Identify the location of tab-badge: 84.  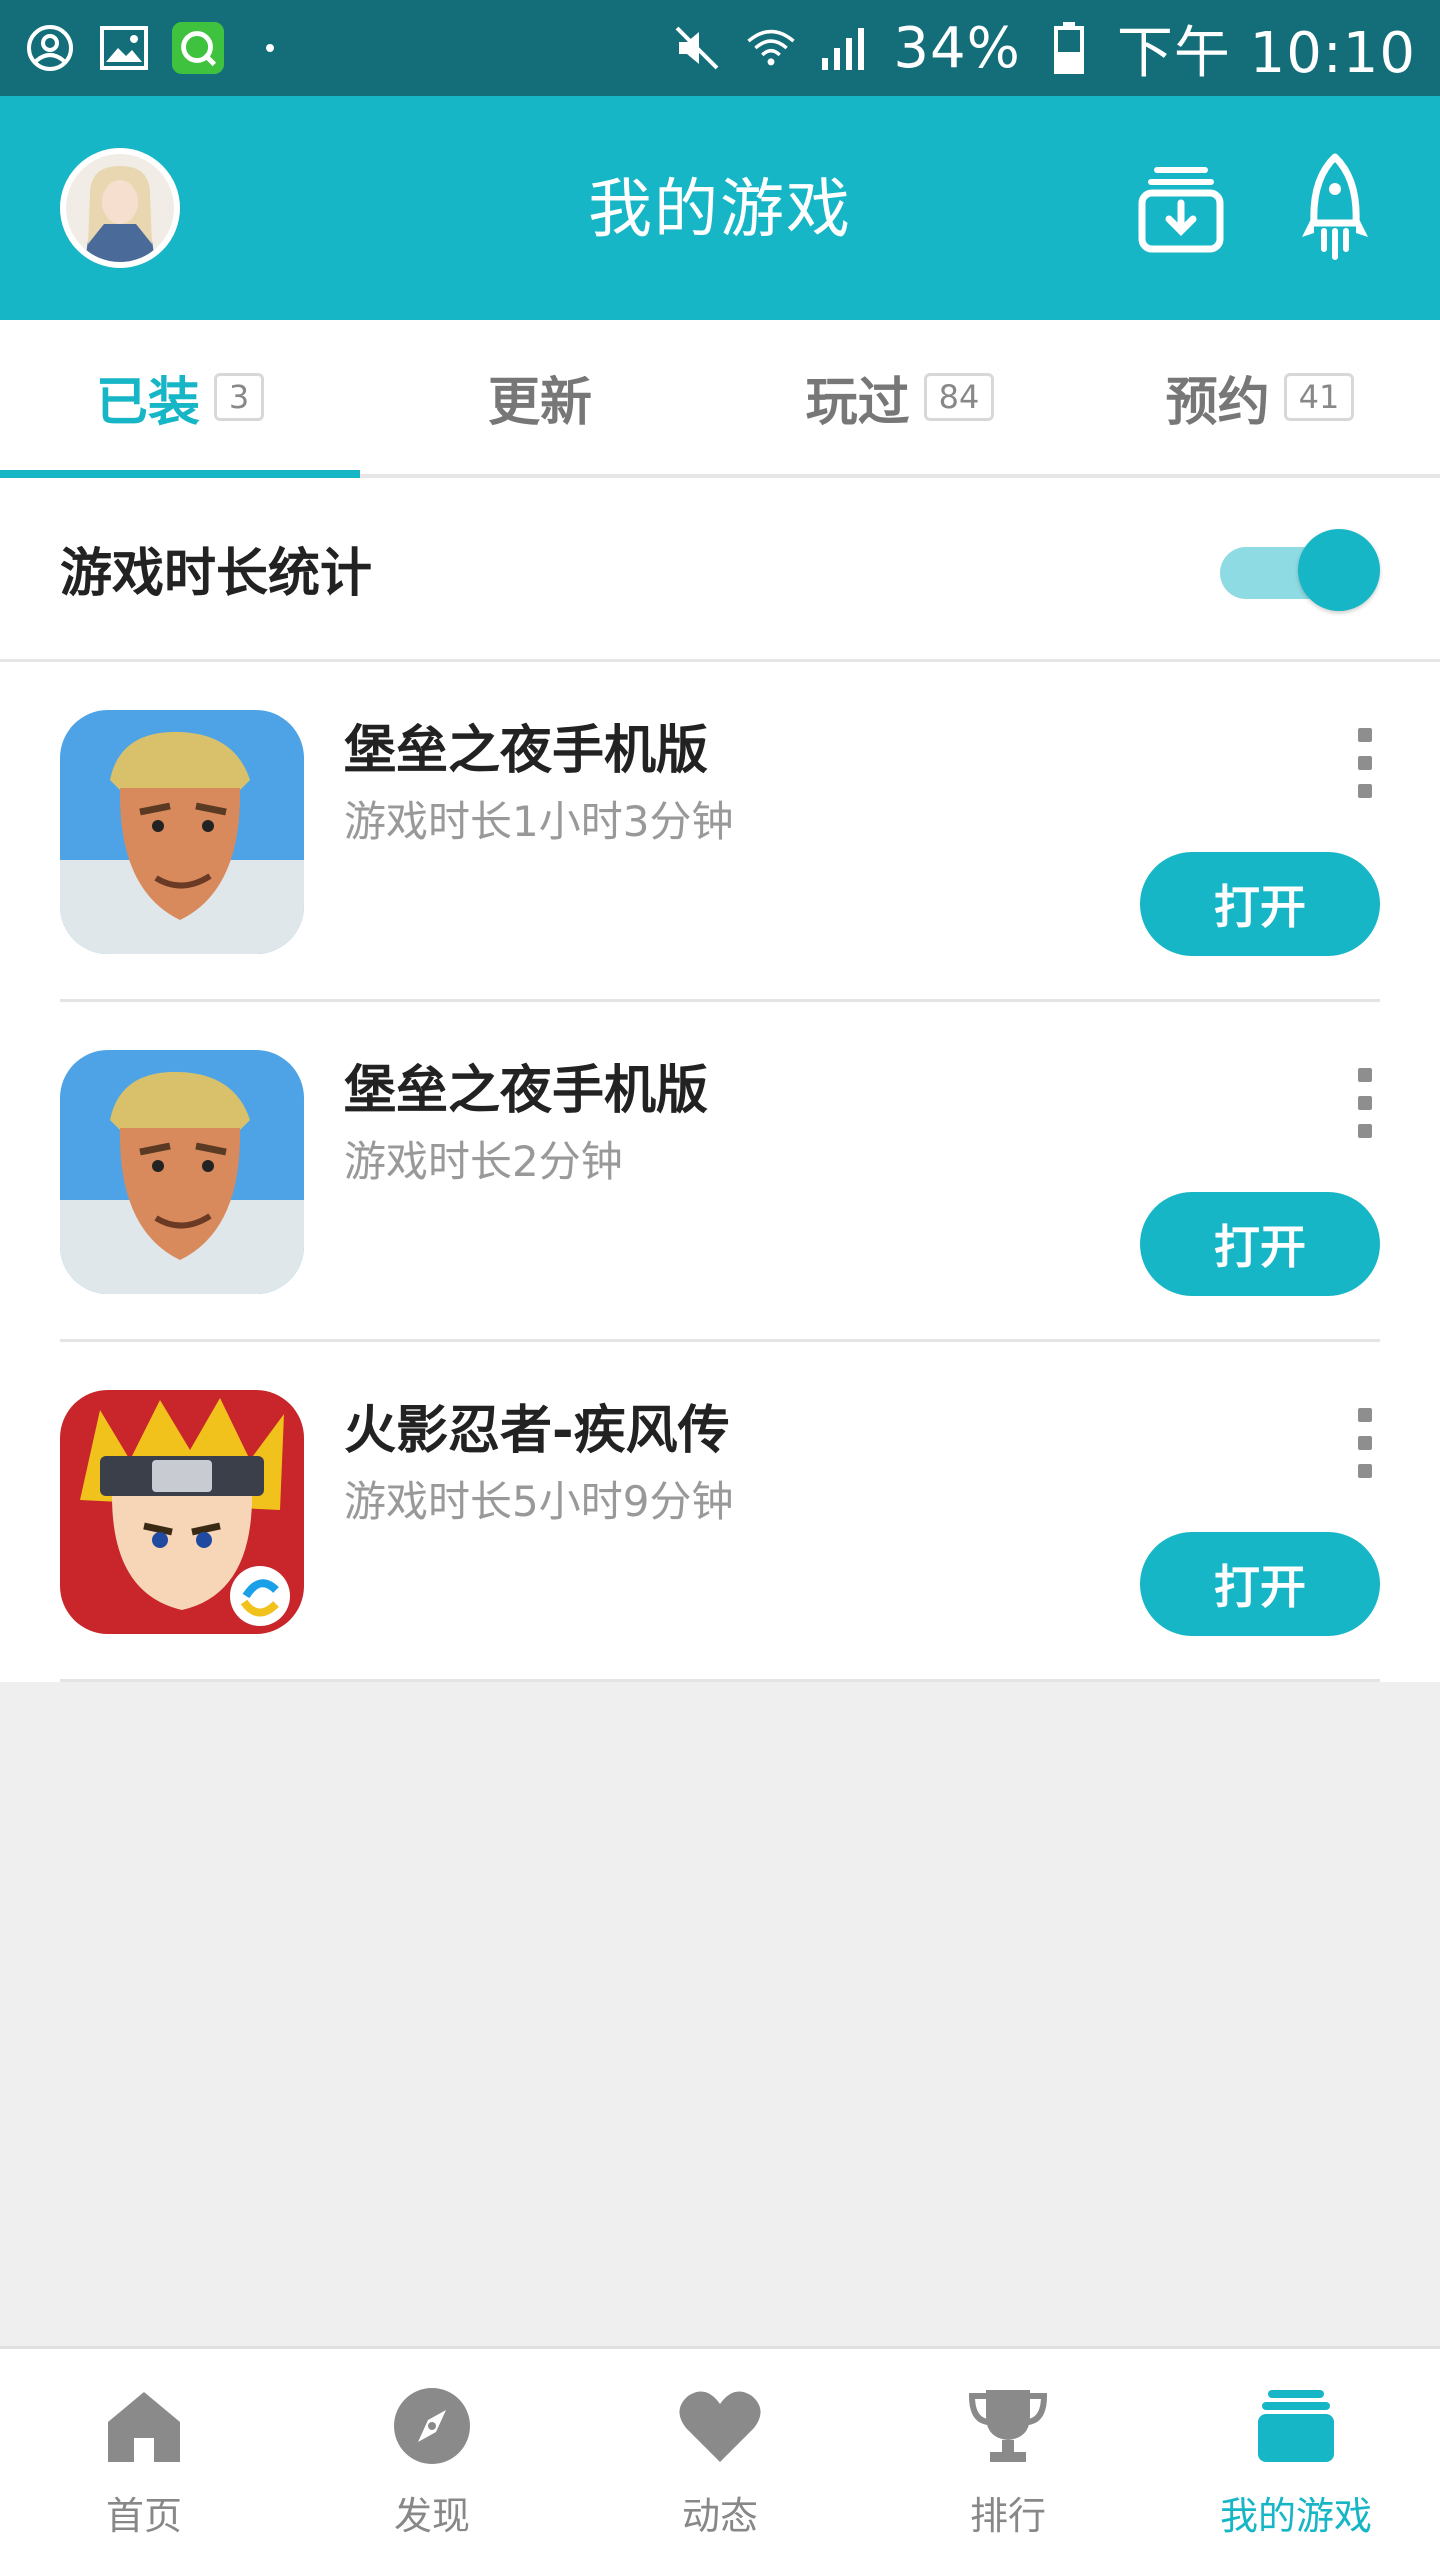
(959, 397).